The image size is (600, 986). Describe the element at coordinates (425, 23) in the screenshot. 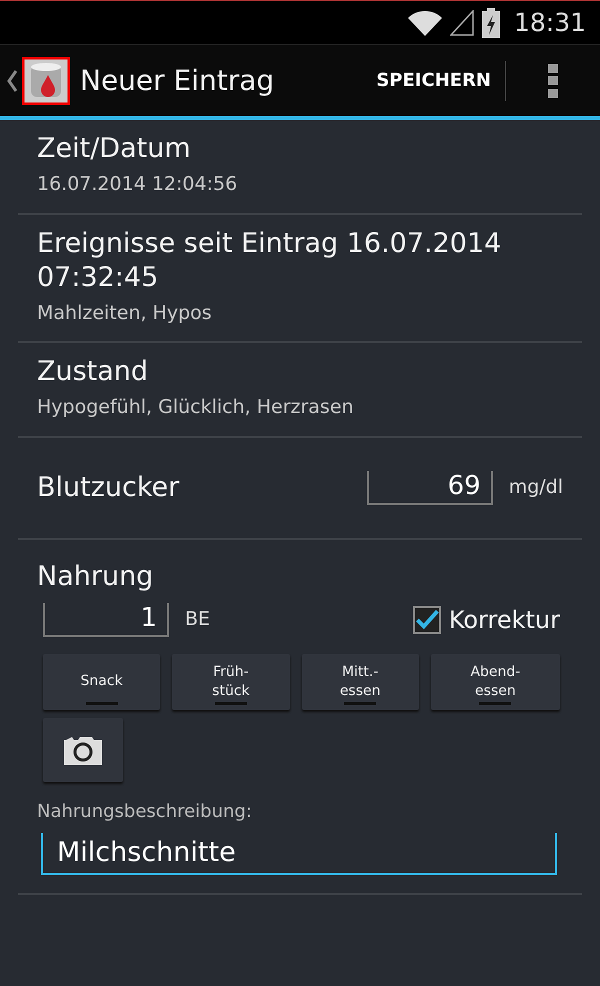

I see `wifi-icon` at that location.